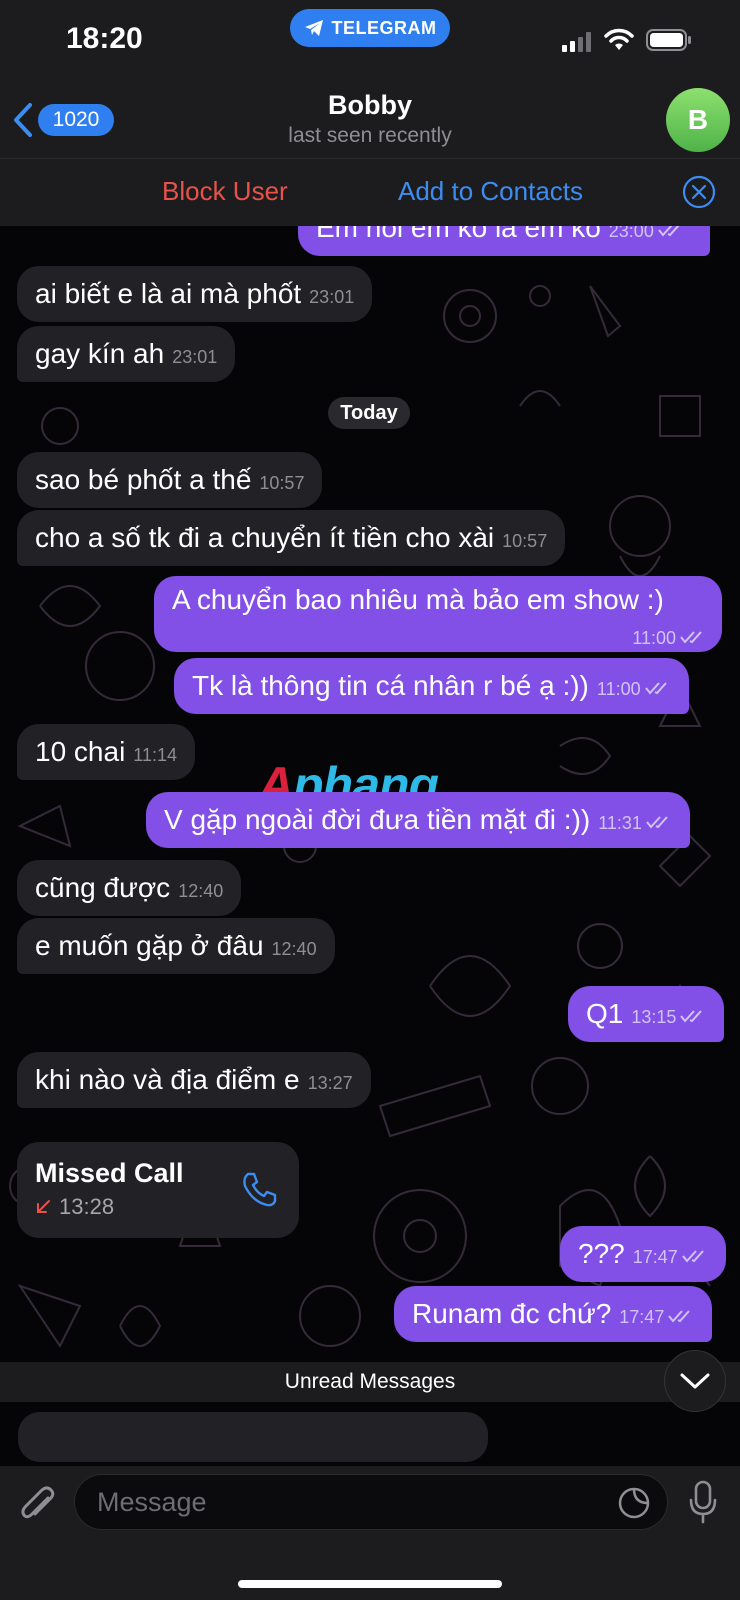 This screenshot has width=740, height=1600. I want to click on message-bubble-incoming: ai biết e là ai mà phốt 23:01, so click(195, 294).